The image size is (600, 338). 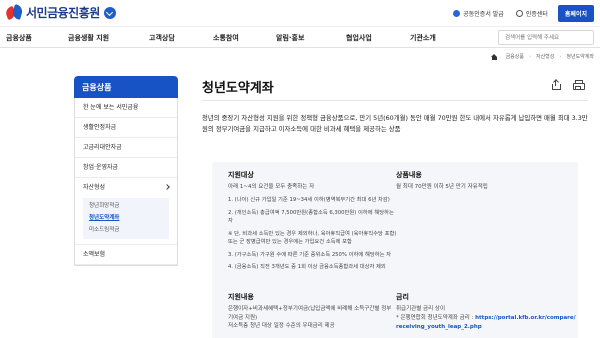 I want to click on product-content-text: 월 최대 70만원 이하 5년 만기 자유적립, so click(x=442, y=187).